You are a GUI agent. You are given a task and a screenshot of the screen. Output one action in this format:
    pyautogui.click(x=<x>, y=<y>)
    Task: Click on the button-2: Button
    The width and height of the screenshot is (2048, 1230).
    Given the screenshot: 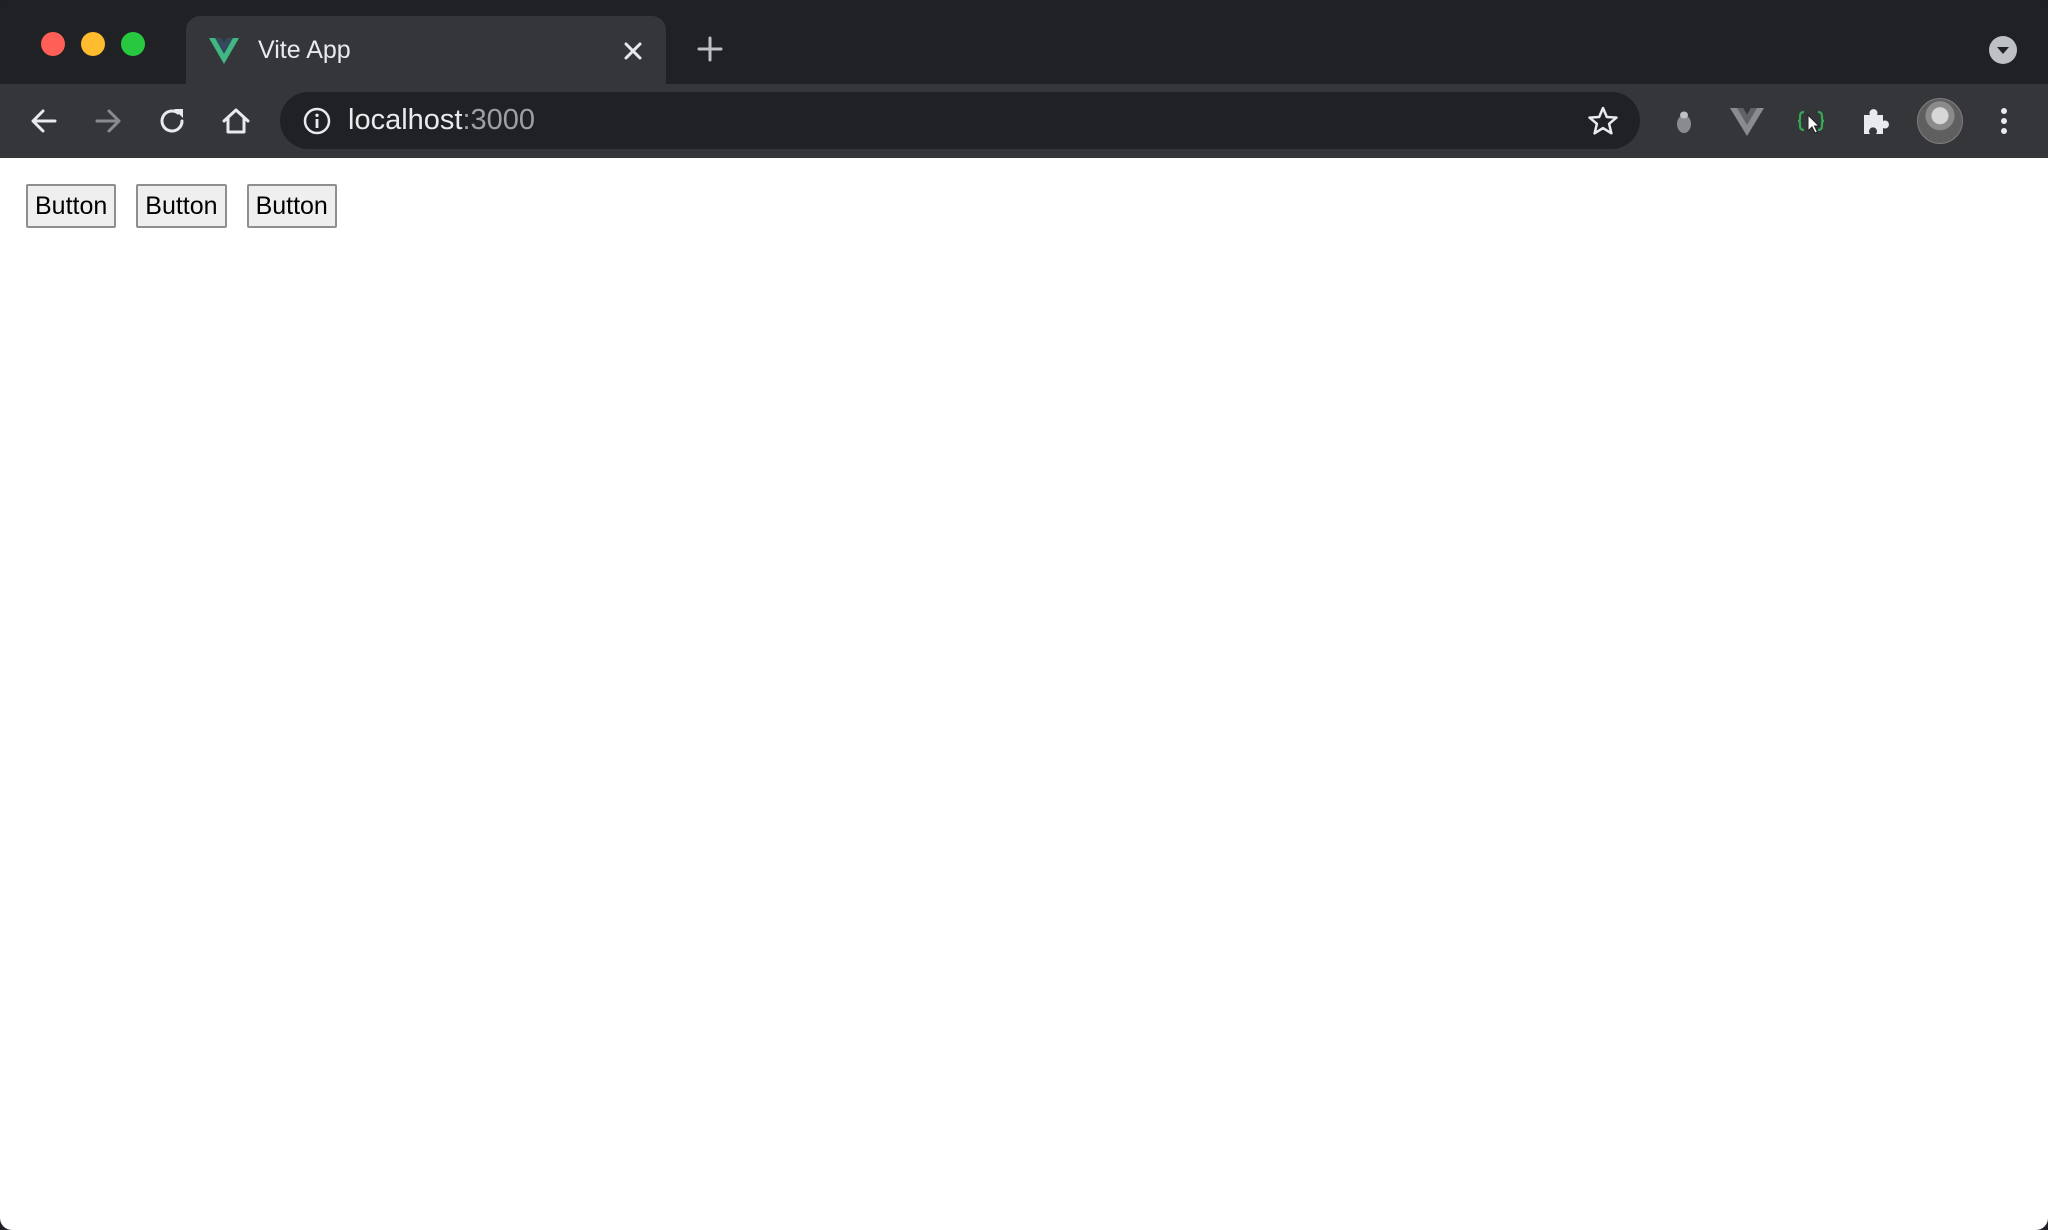 What is the action you would take?
    pyautogui.click(x=181, y=206)
    